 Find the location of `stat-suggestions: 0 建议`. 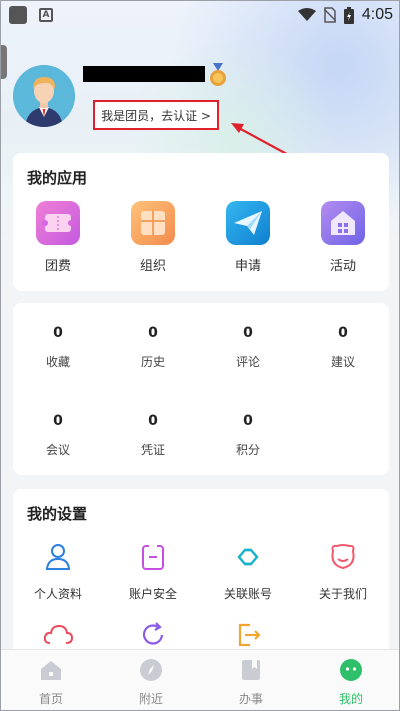

stat-suggestions: 0 建议 is located at coordinates (343, 347).